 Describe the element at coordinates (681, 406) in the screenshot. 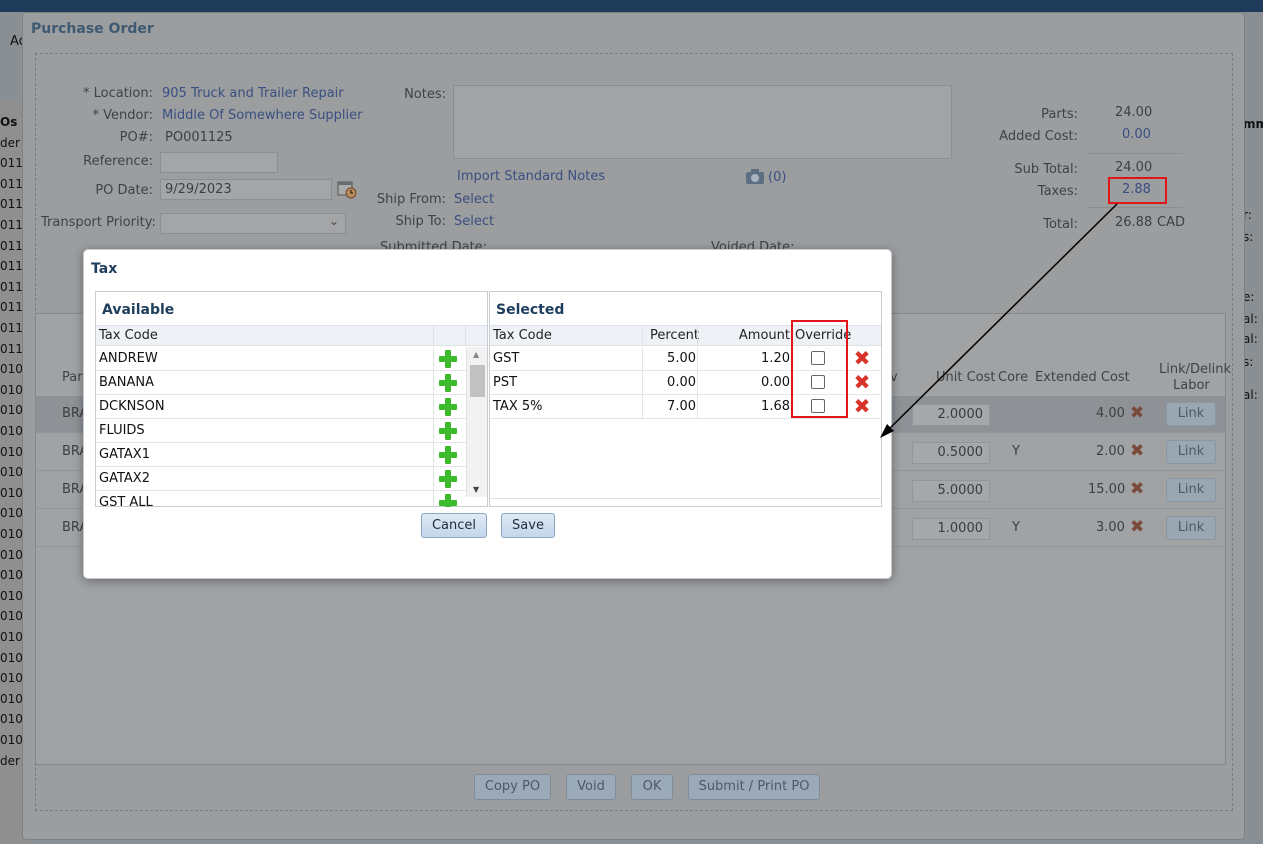

I see `selected-tax-percent: 7.00` at that location.